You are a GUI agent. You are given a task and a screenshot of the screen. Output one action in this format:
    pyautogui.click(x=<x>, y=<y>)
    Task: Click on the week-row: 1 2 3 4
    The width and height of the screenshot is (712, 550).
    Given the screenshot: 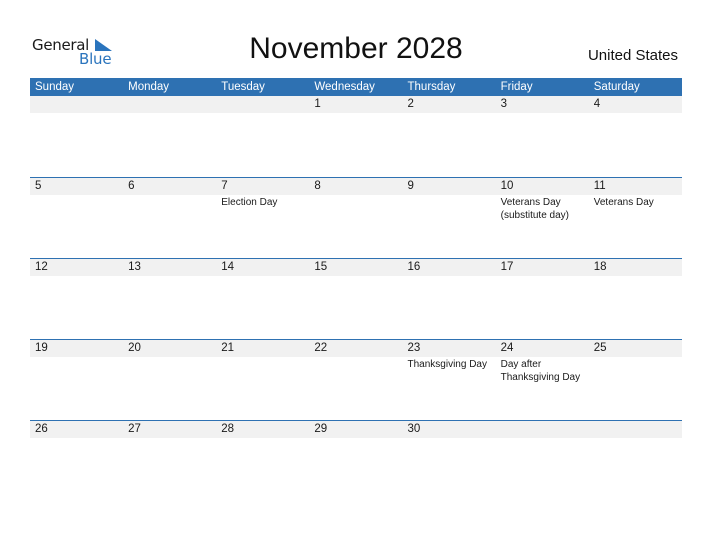 What is the action you would take?
    pyautogui.click(x=356, y=136)
    